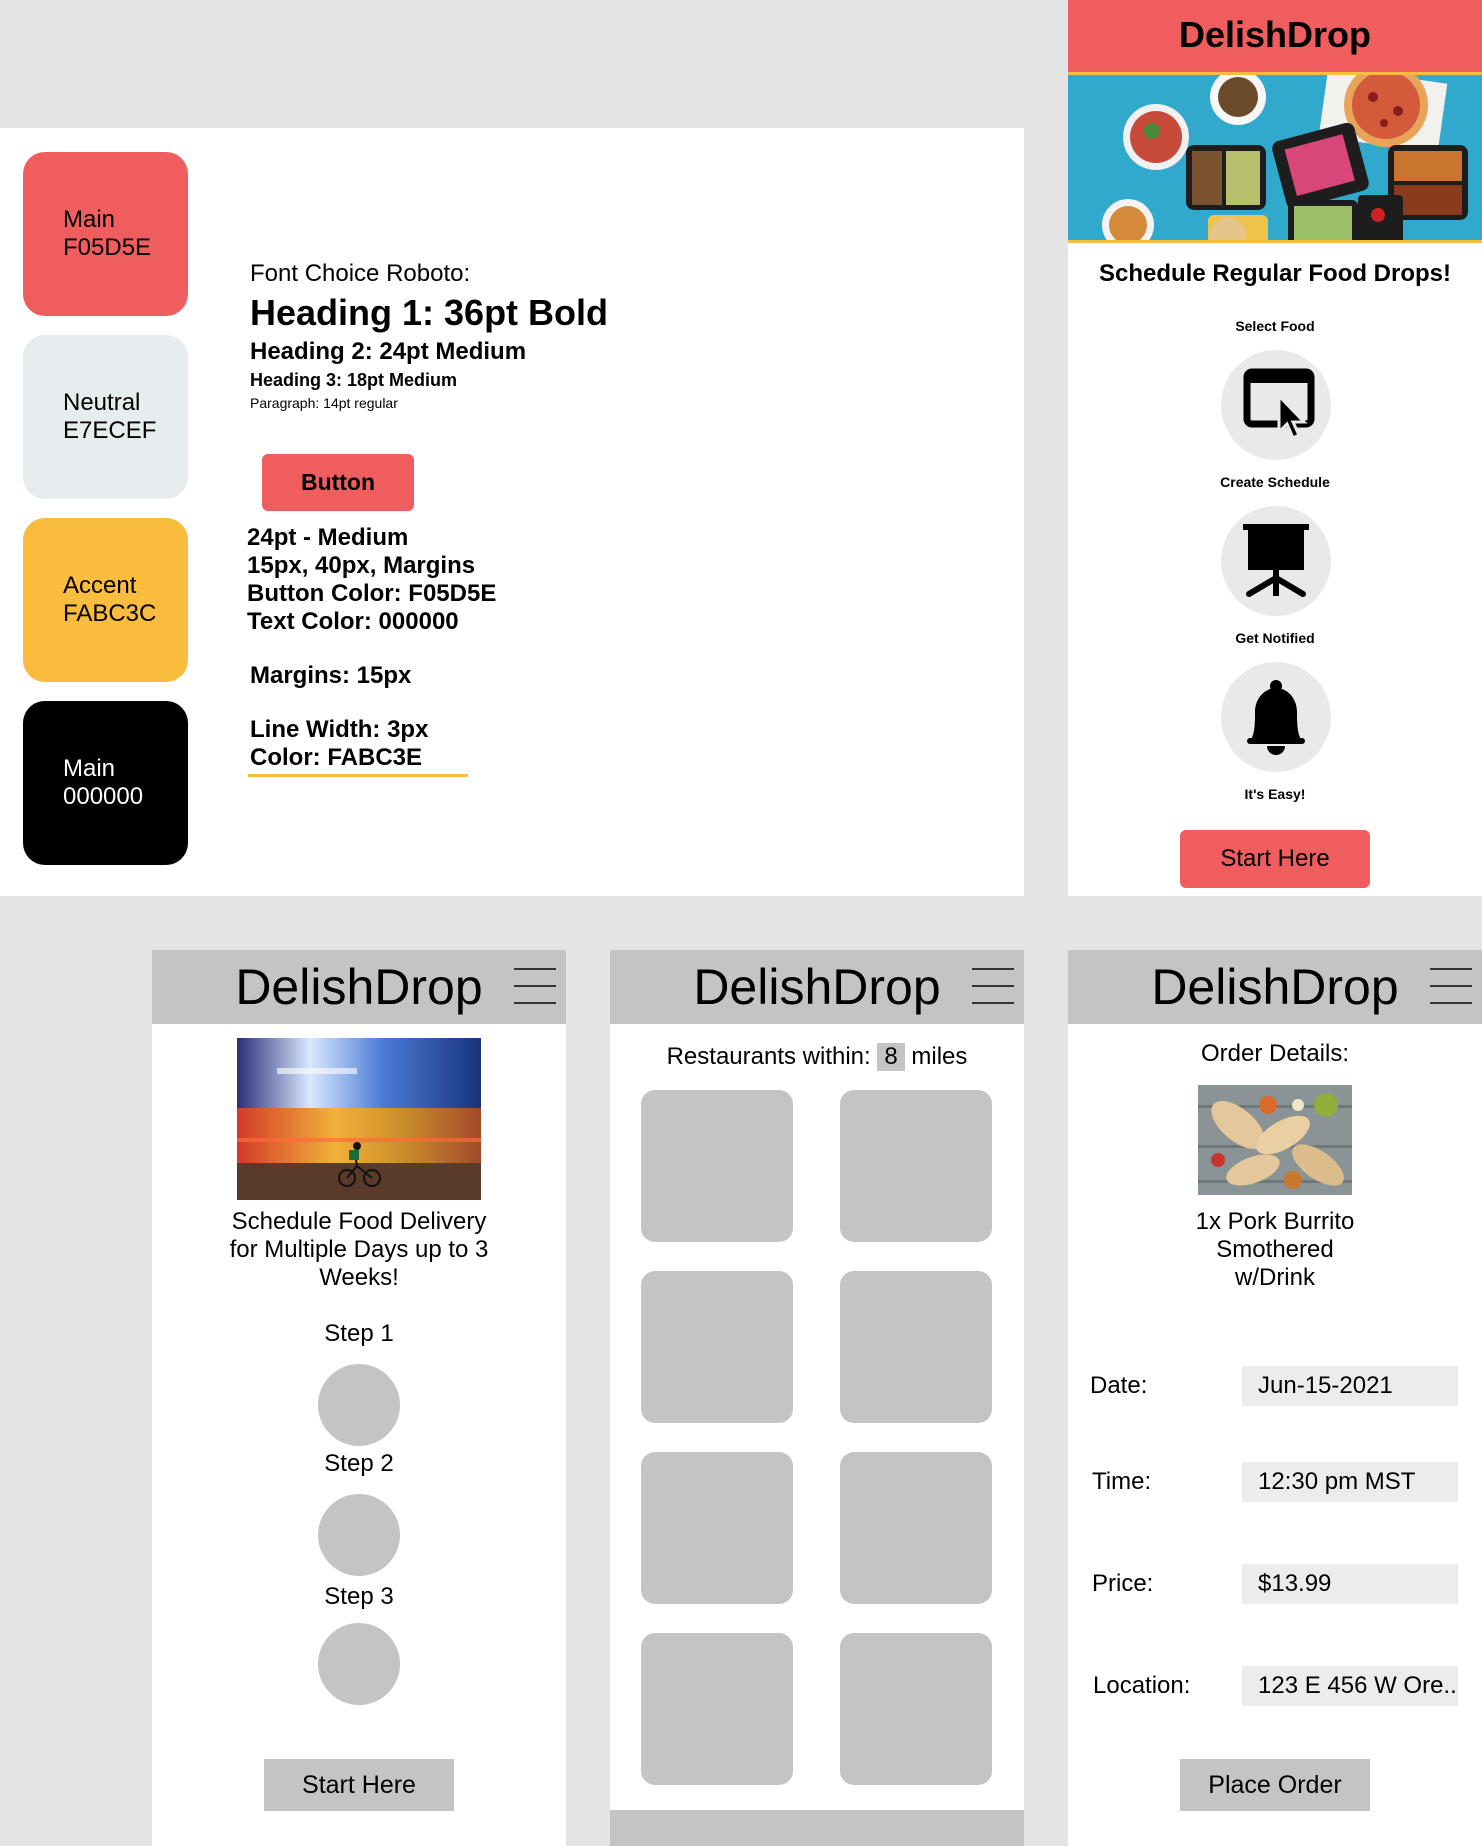 The image size is (1482, 1846). I want to click on landing-start-button: Start Here, so click(1275, 859).